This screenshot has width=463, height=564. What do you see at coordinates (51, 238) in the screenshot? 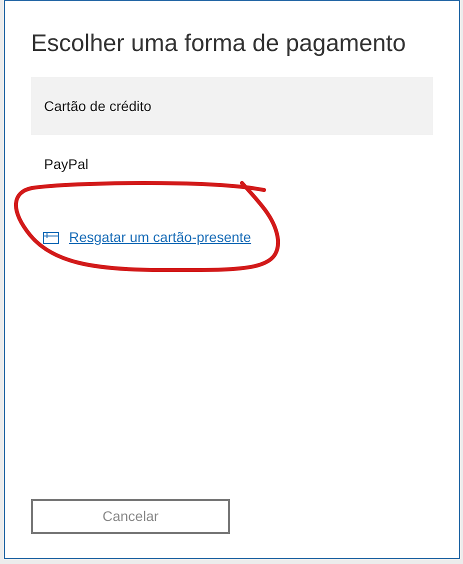
I see `card-icon` at bounding box center [51, 238].